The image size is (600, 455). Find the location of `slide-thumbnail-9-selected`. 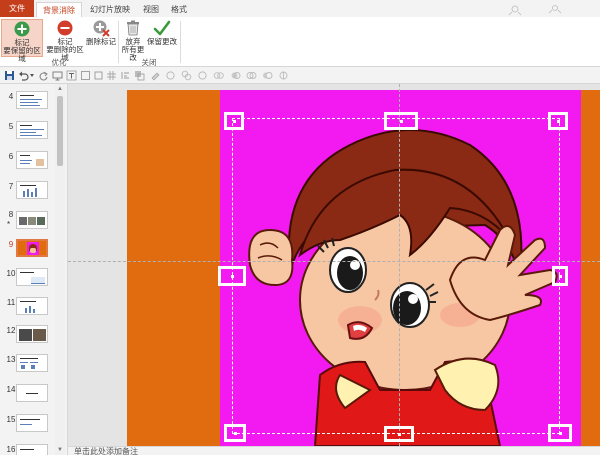

slide-thumbnail-9-selected is located at coordinates (32, 248).